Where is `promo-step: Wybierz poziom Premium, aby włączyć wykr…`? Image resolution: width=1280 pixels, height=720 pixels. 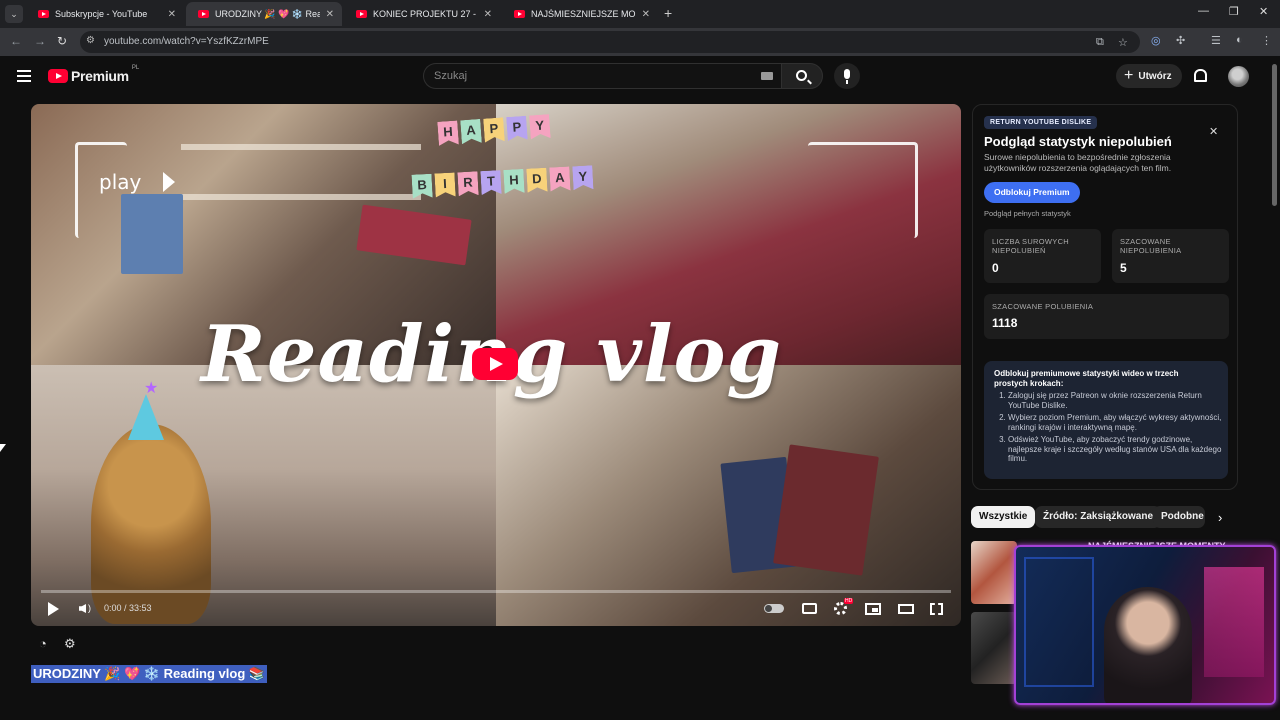 promo-step: Wybierz poziom Premium, aby włączyć wykr… is located at coordinates (1115, 422).